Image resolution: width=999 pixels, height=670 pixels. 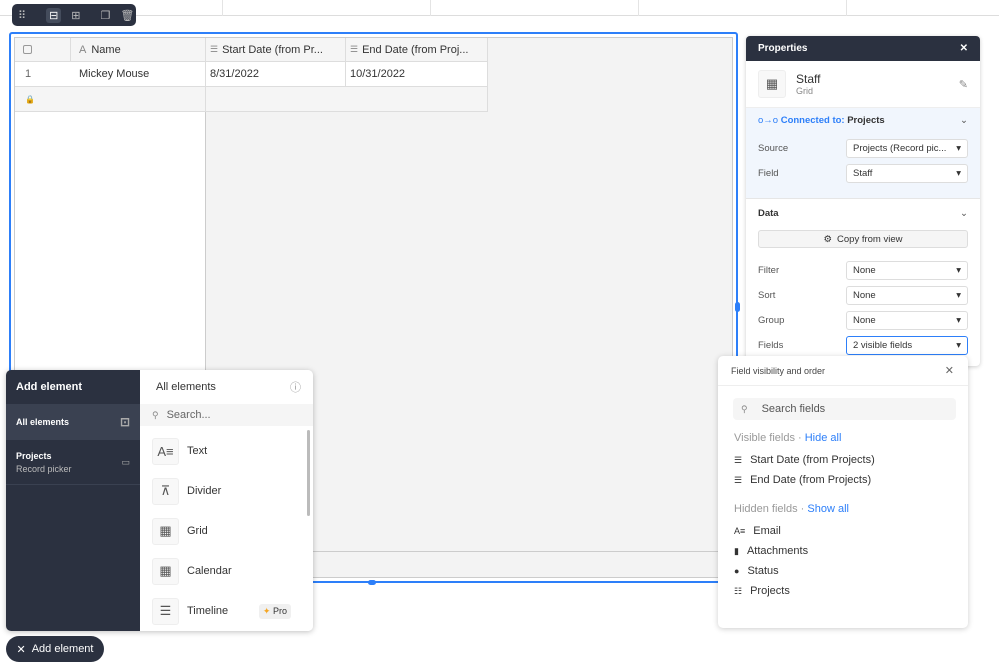 I want to click on filter-dropdown: None ▾, so click(x=907, y=270).